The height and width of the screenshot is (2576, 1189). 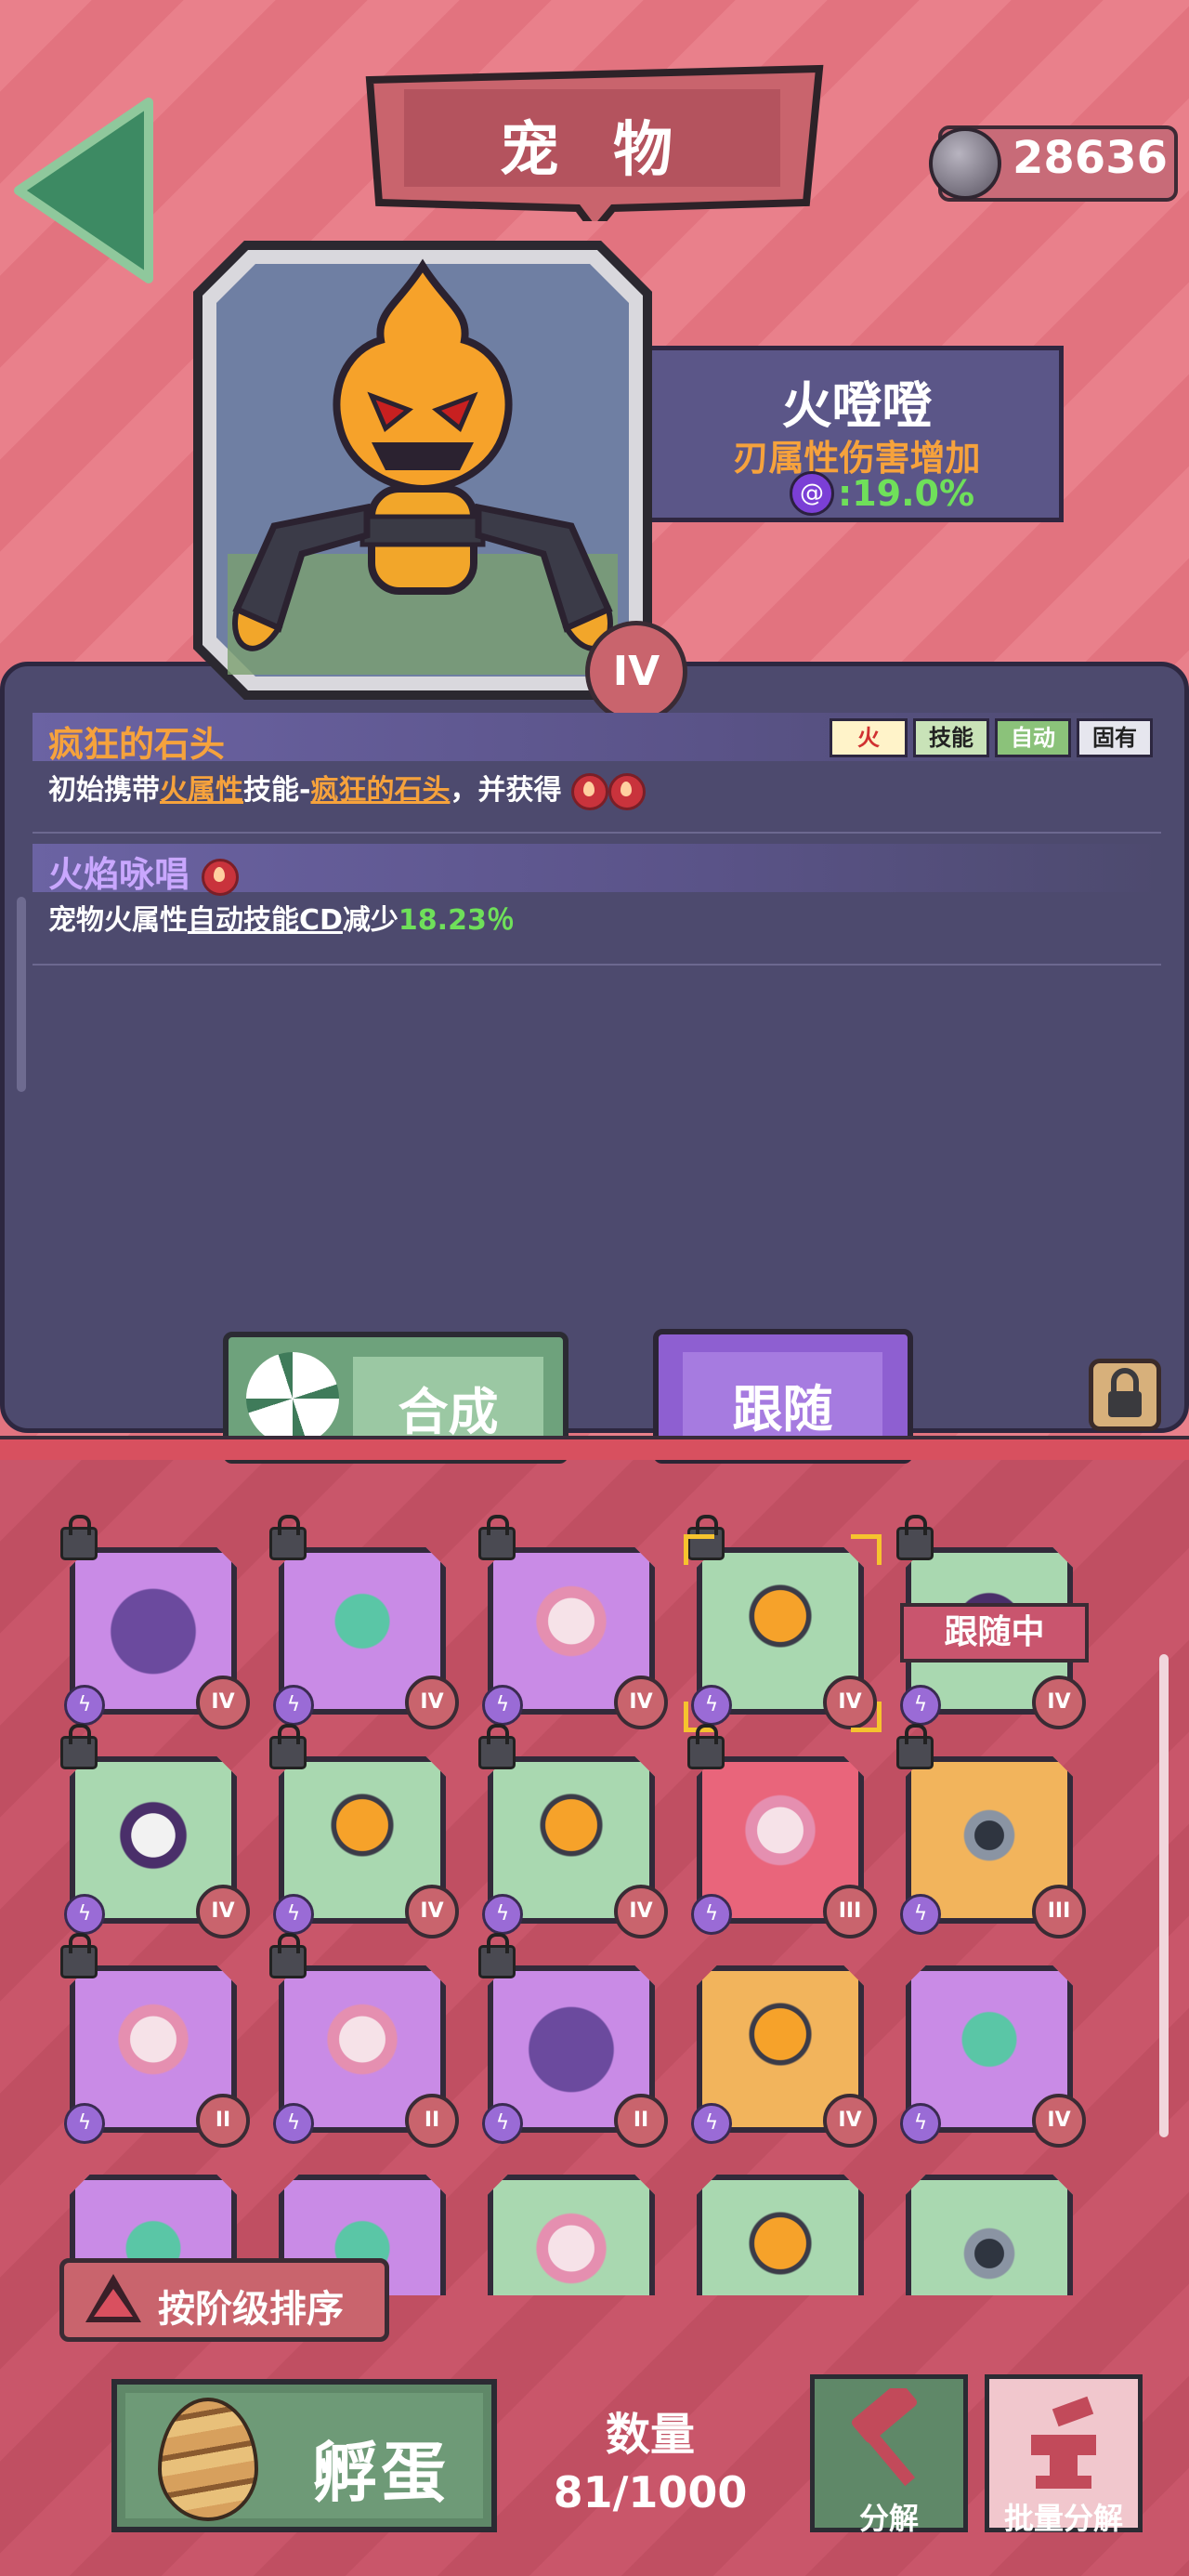 I want to click on skill-description: 宠物火属性自动技能CD减少18.23％, so click(x=281, y=917).